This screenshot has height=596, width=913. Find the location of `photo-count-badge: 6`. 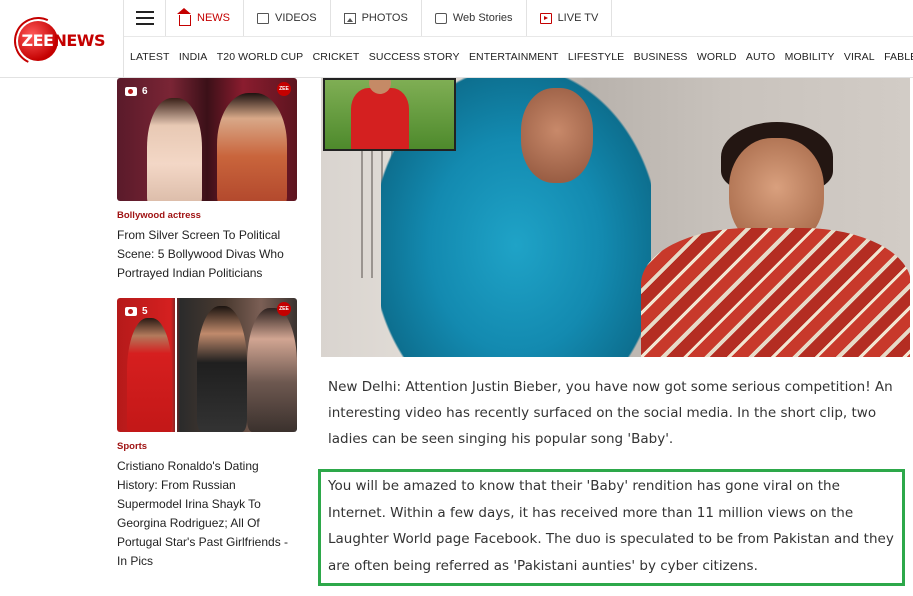

photo-count-badge: 6 is located at coordinates (136, 91).